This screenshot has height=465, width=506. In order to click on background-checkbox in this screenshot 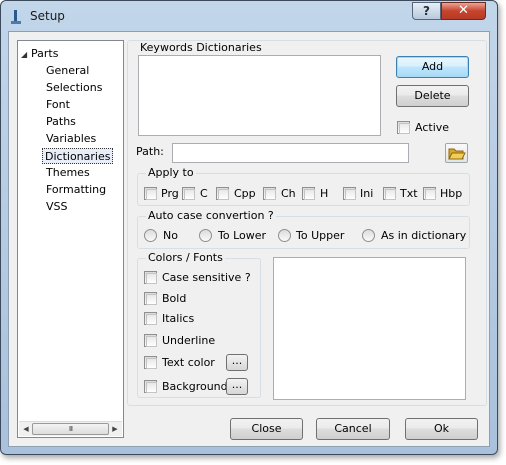, I will do `click(150, 386)`.